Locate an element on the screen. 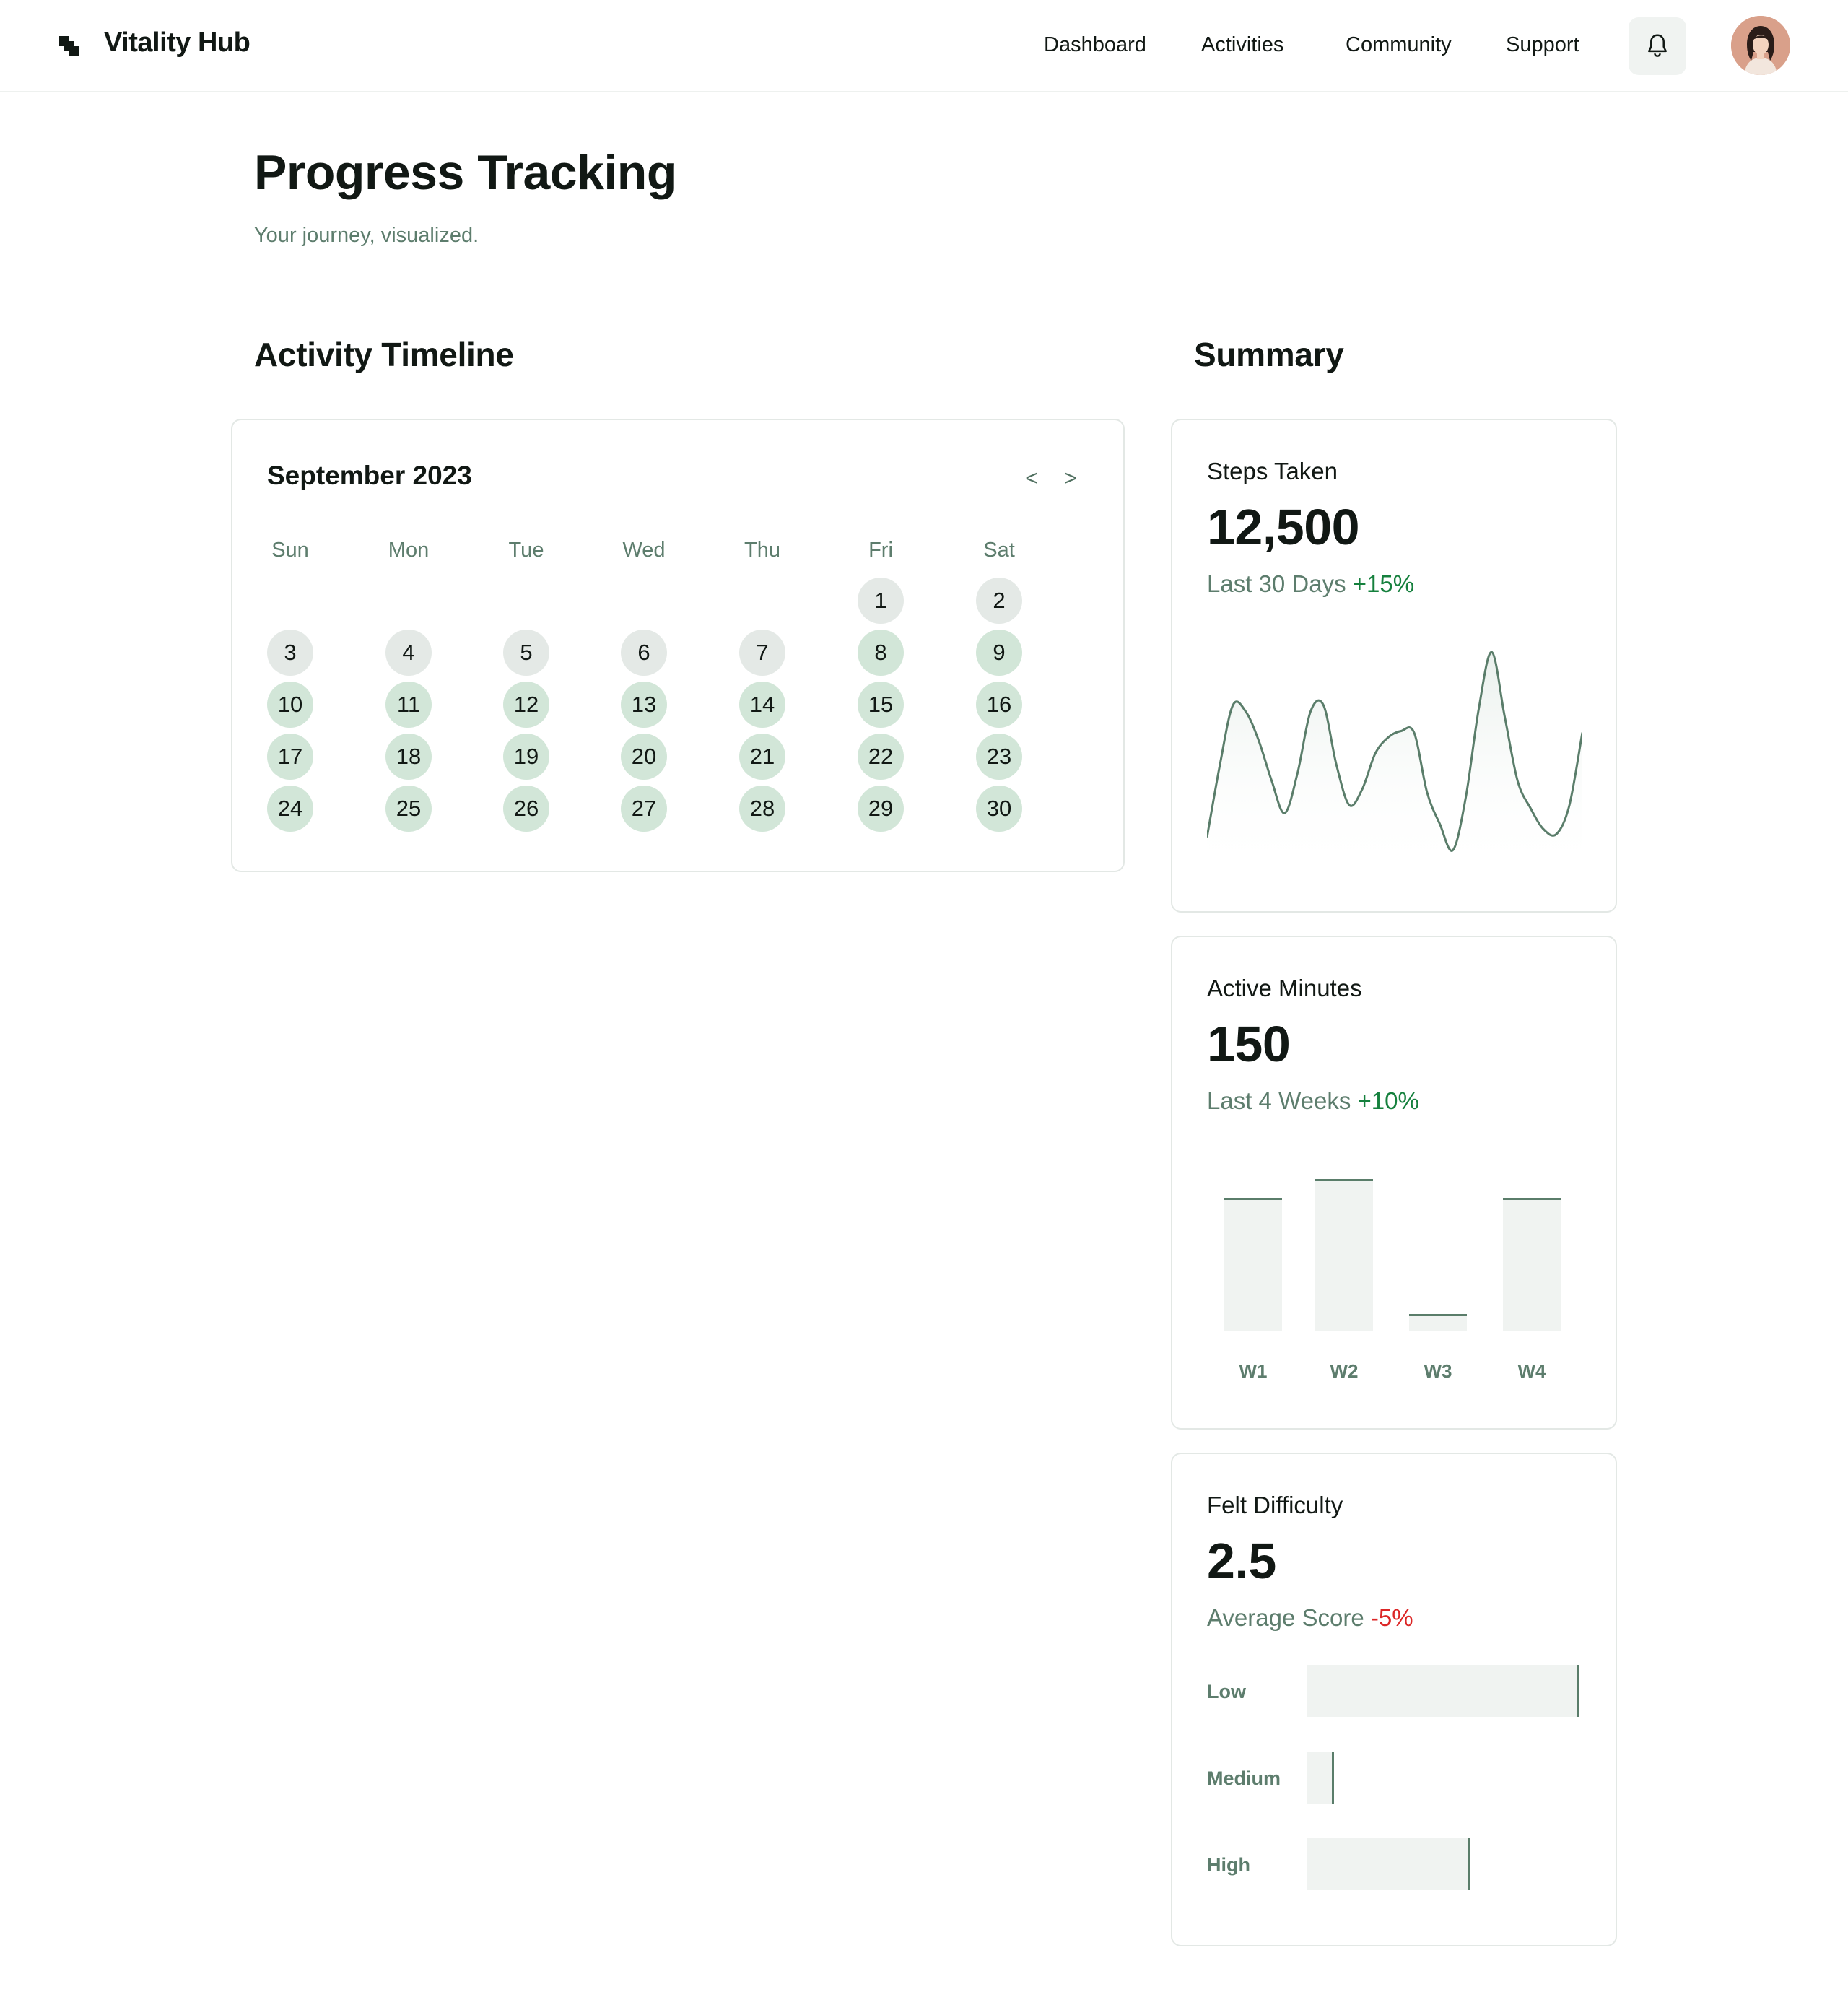 This screenshot has height=2010, width=1848. calendar-day: 29 is located at coordinates (881, 809).